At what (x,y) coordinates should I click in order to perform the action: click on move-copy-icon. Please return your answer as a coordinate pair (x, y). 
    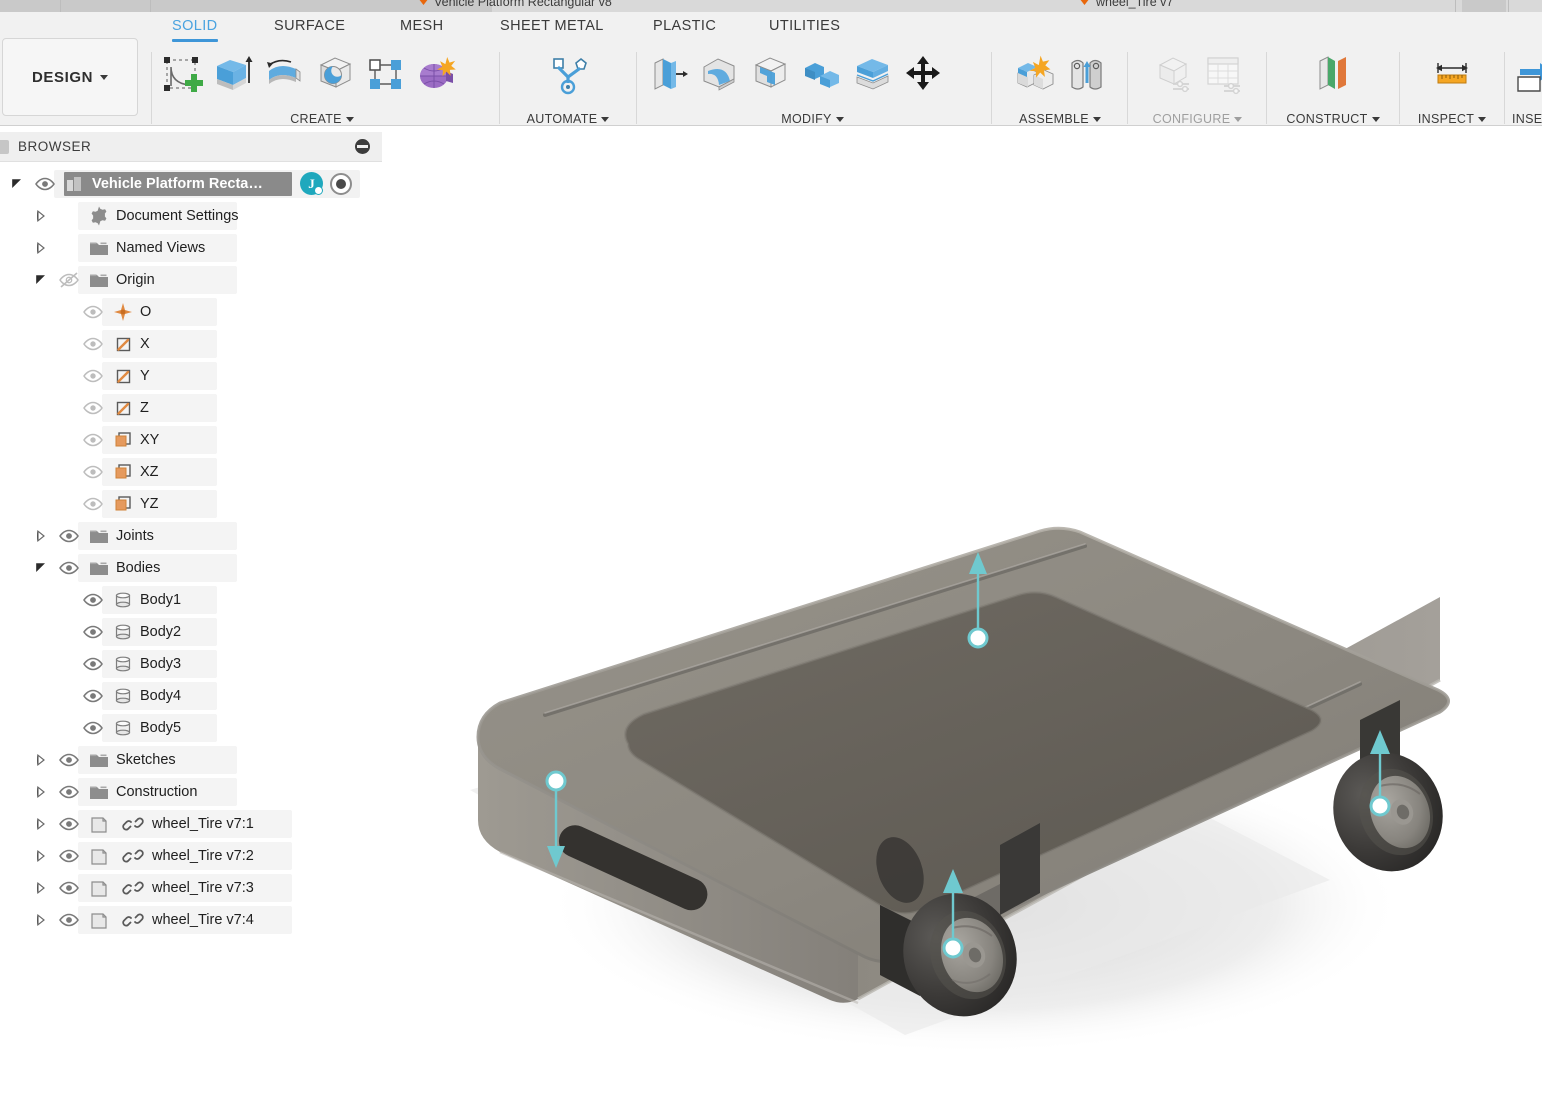
    Looking at the image, I should click on (923, 74).